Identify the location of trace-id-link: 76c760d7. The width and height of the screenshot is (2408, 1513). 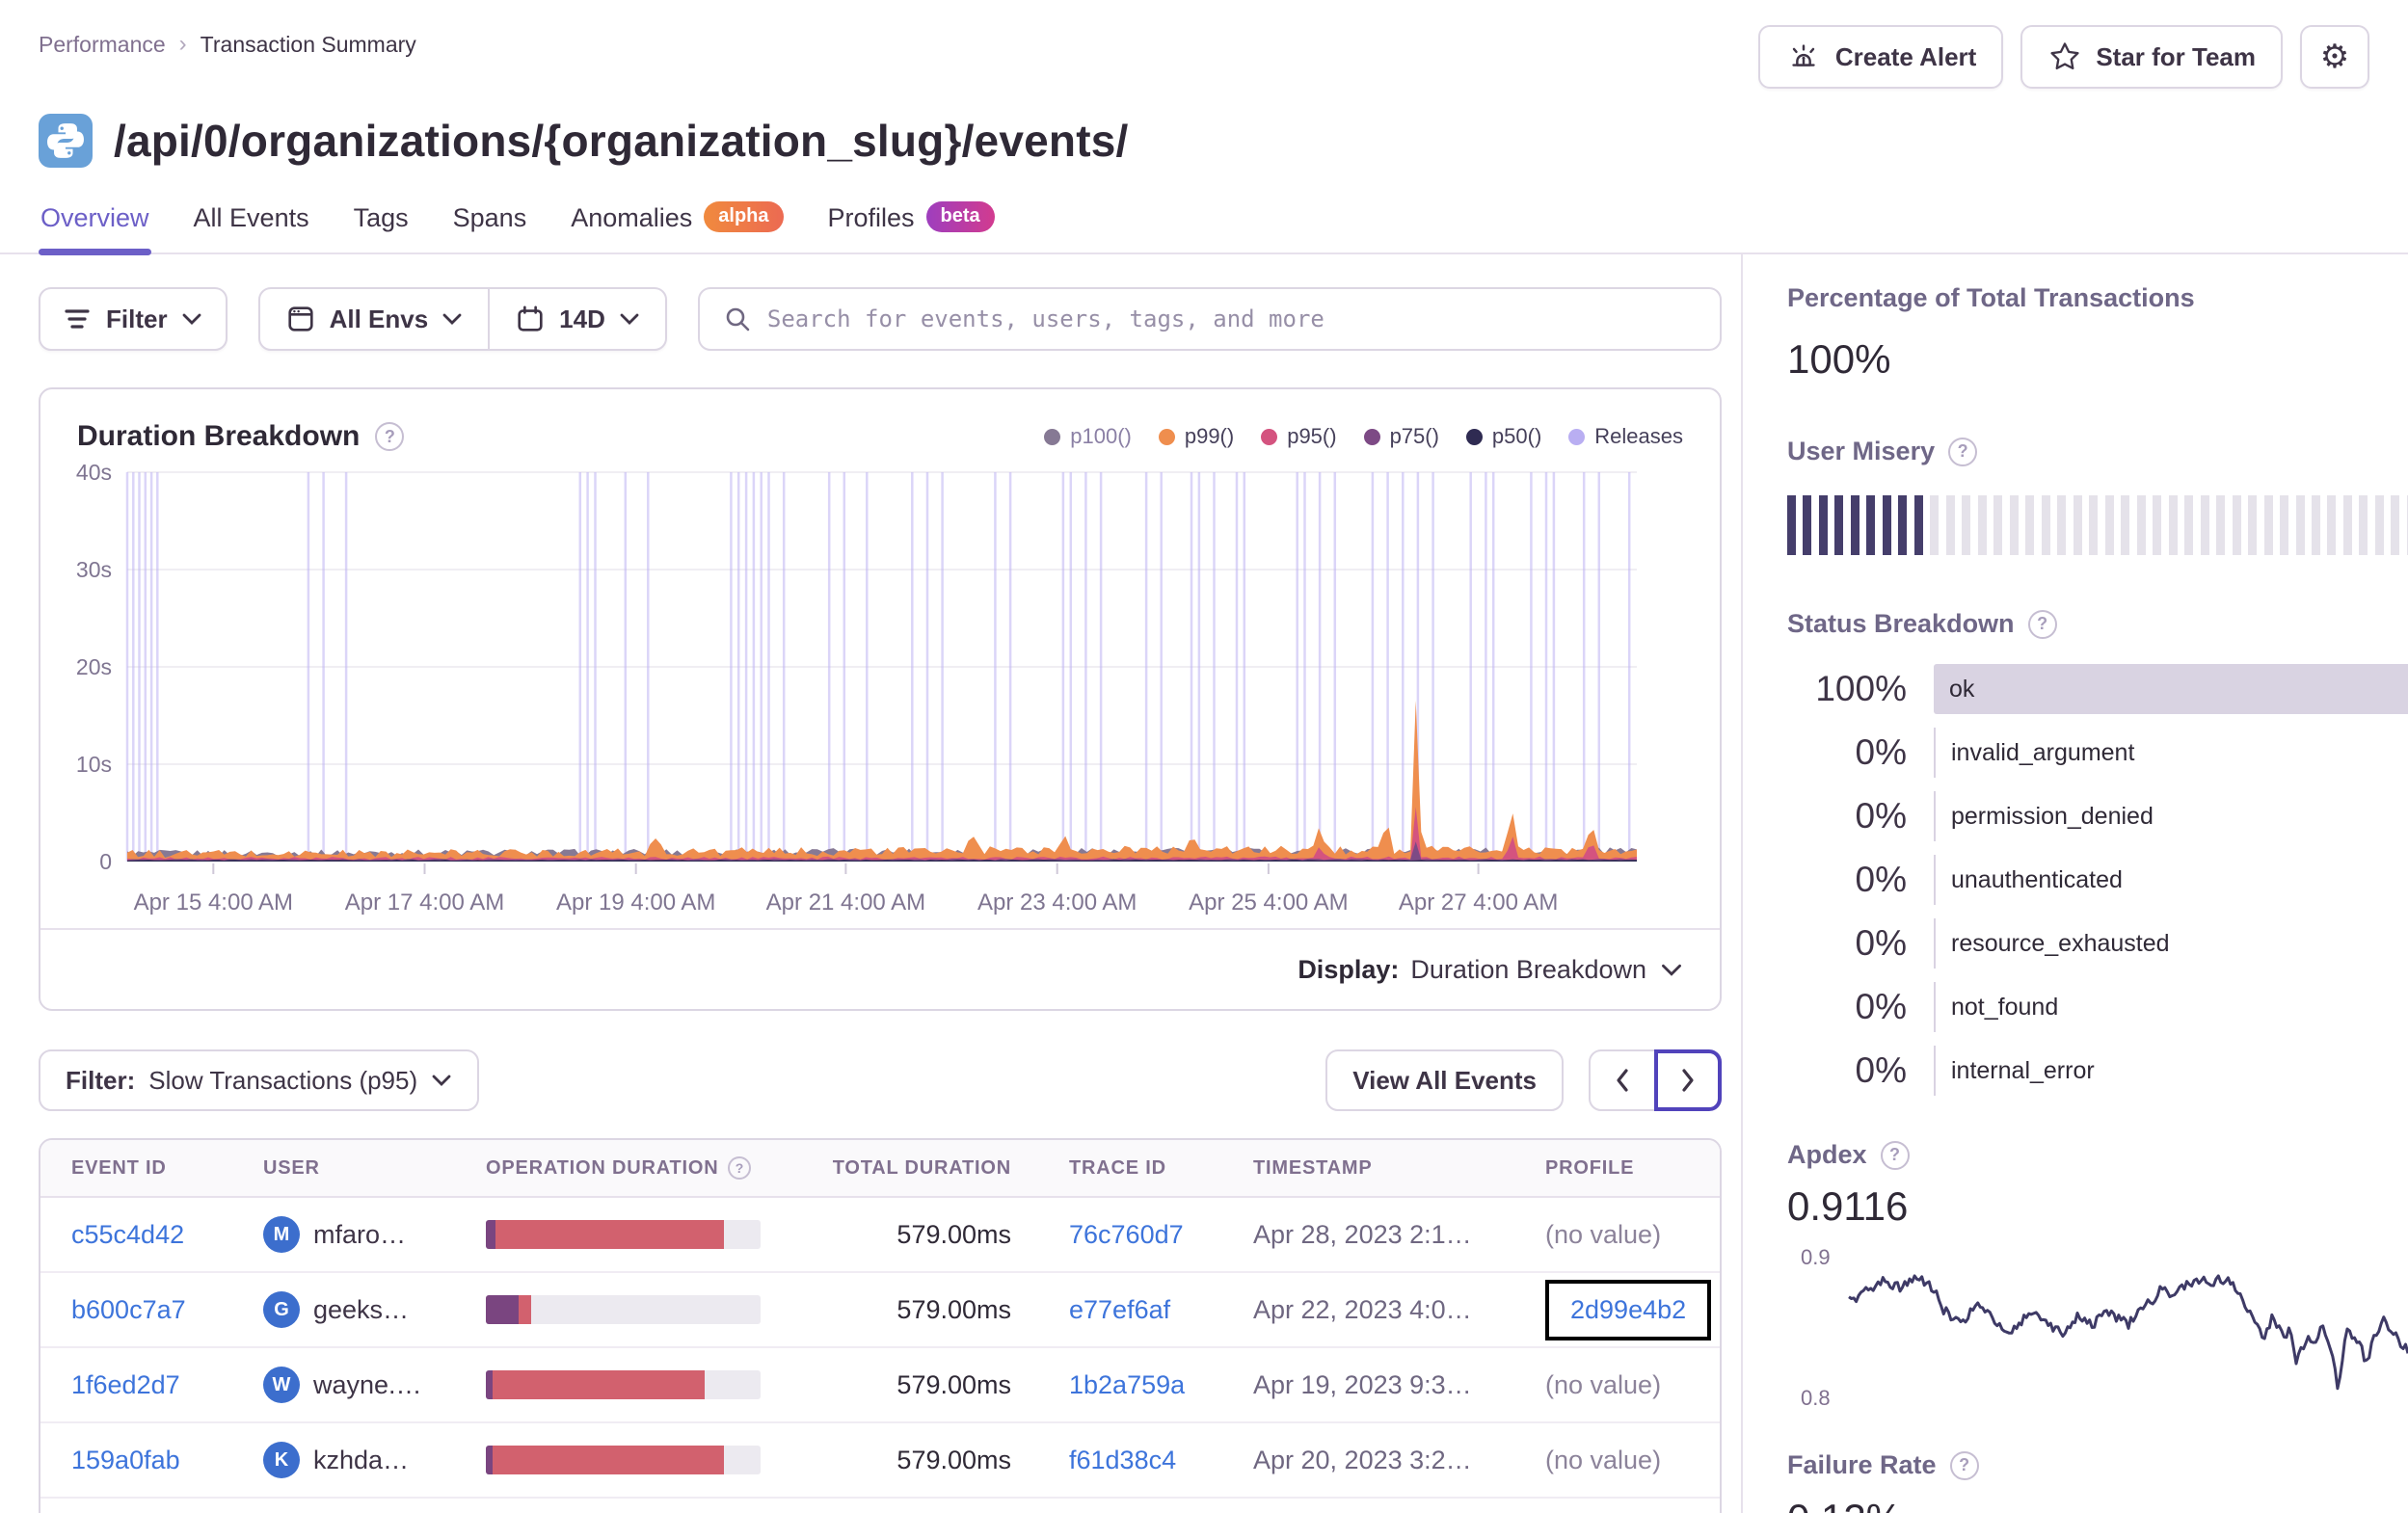
(1126, 1234).